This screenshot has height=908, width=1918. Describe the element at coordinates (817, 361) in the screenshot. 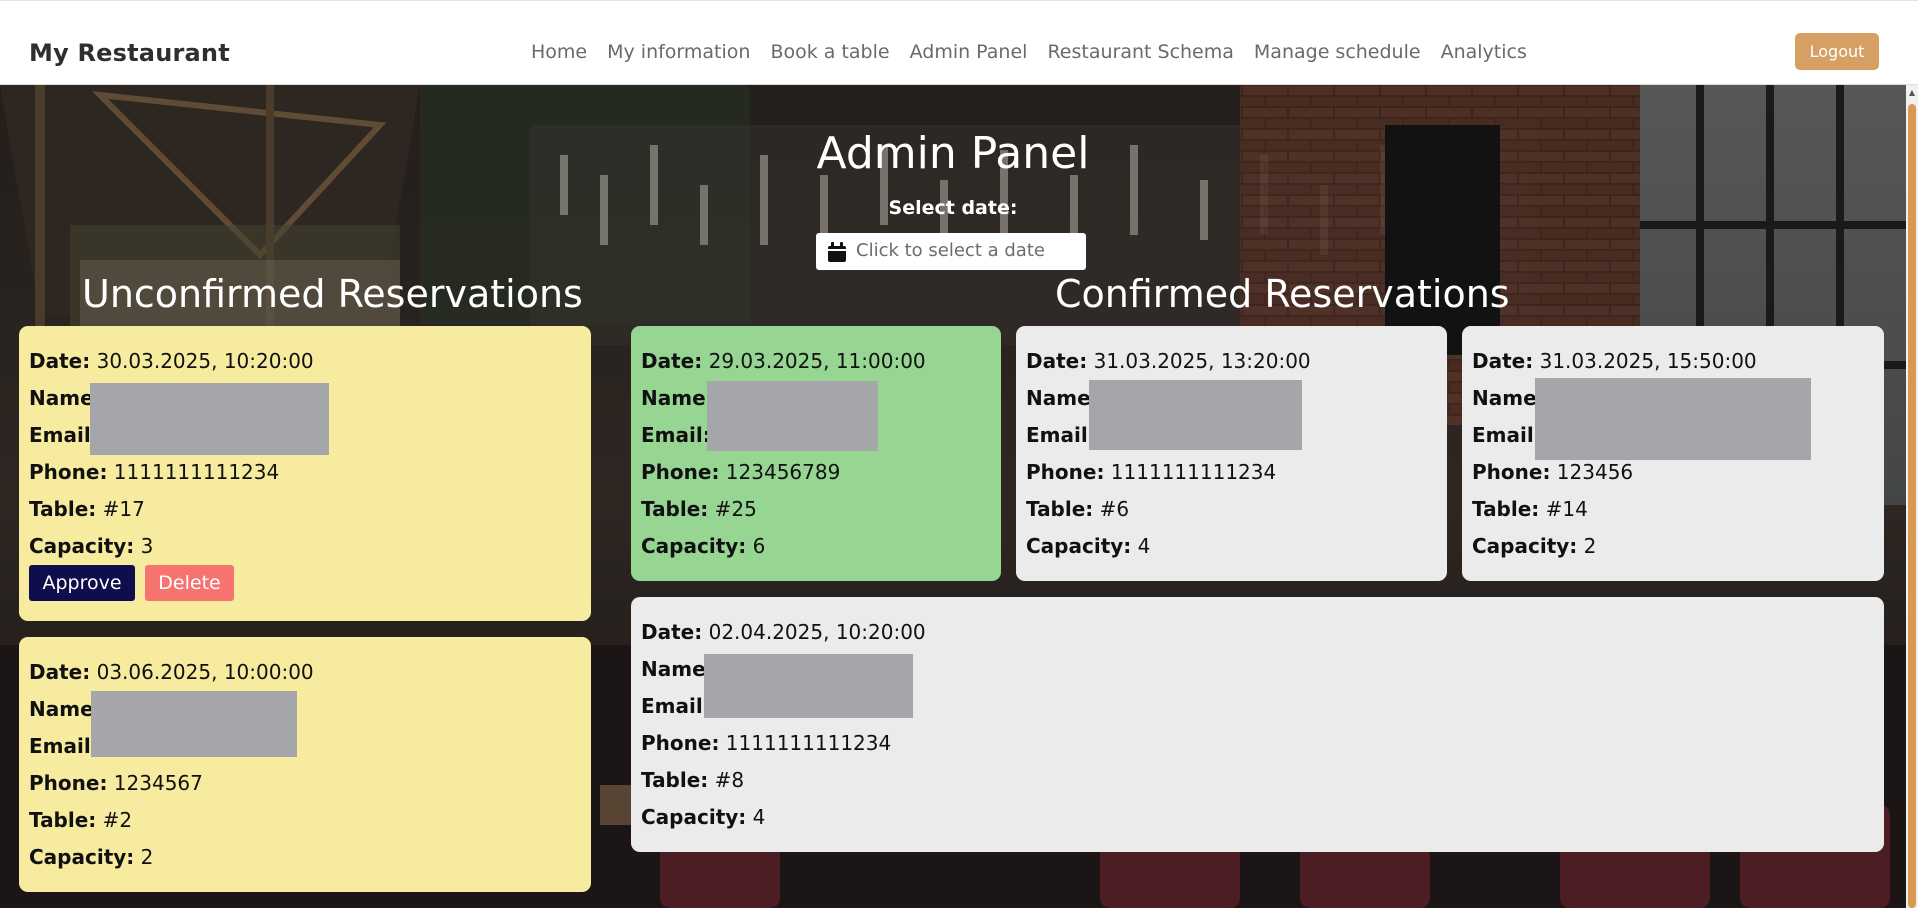

I see `reservation-date: 29.03.2025, 11:00:00` at that location.